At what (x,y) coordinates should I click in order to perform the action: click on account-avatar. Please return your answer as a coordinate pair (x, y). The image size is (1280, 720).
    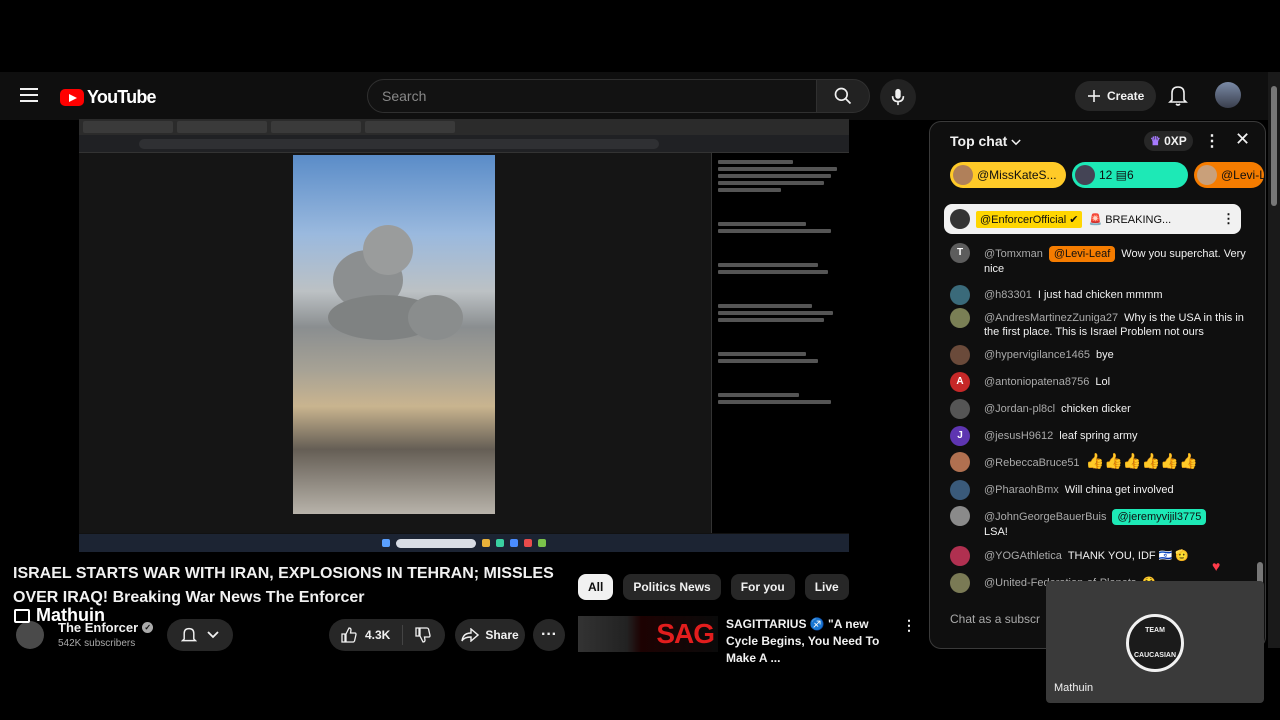
    Looking at the image, I should click on (1228, 95).